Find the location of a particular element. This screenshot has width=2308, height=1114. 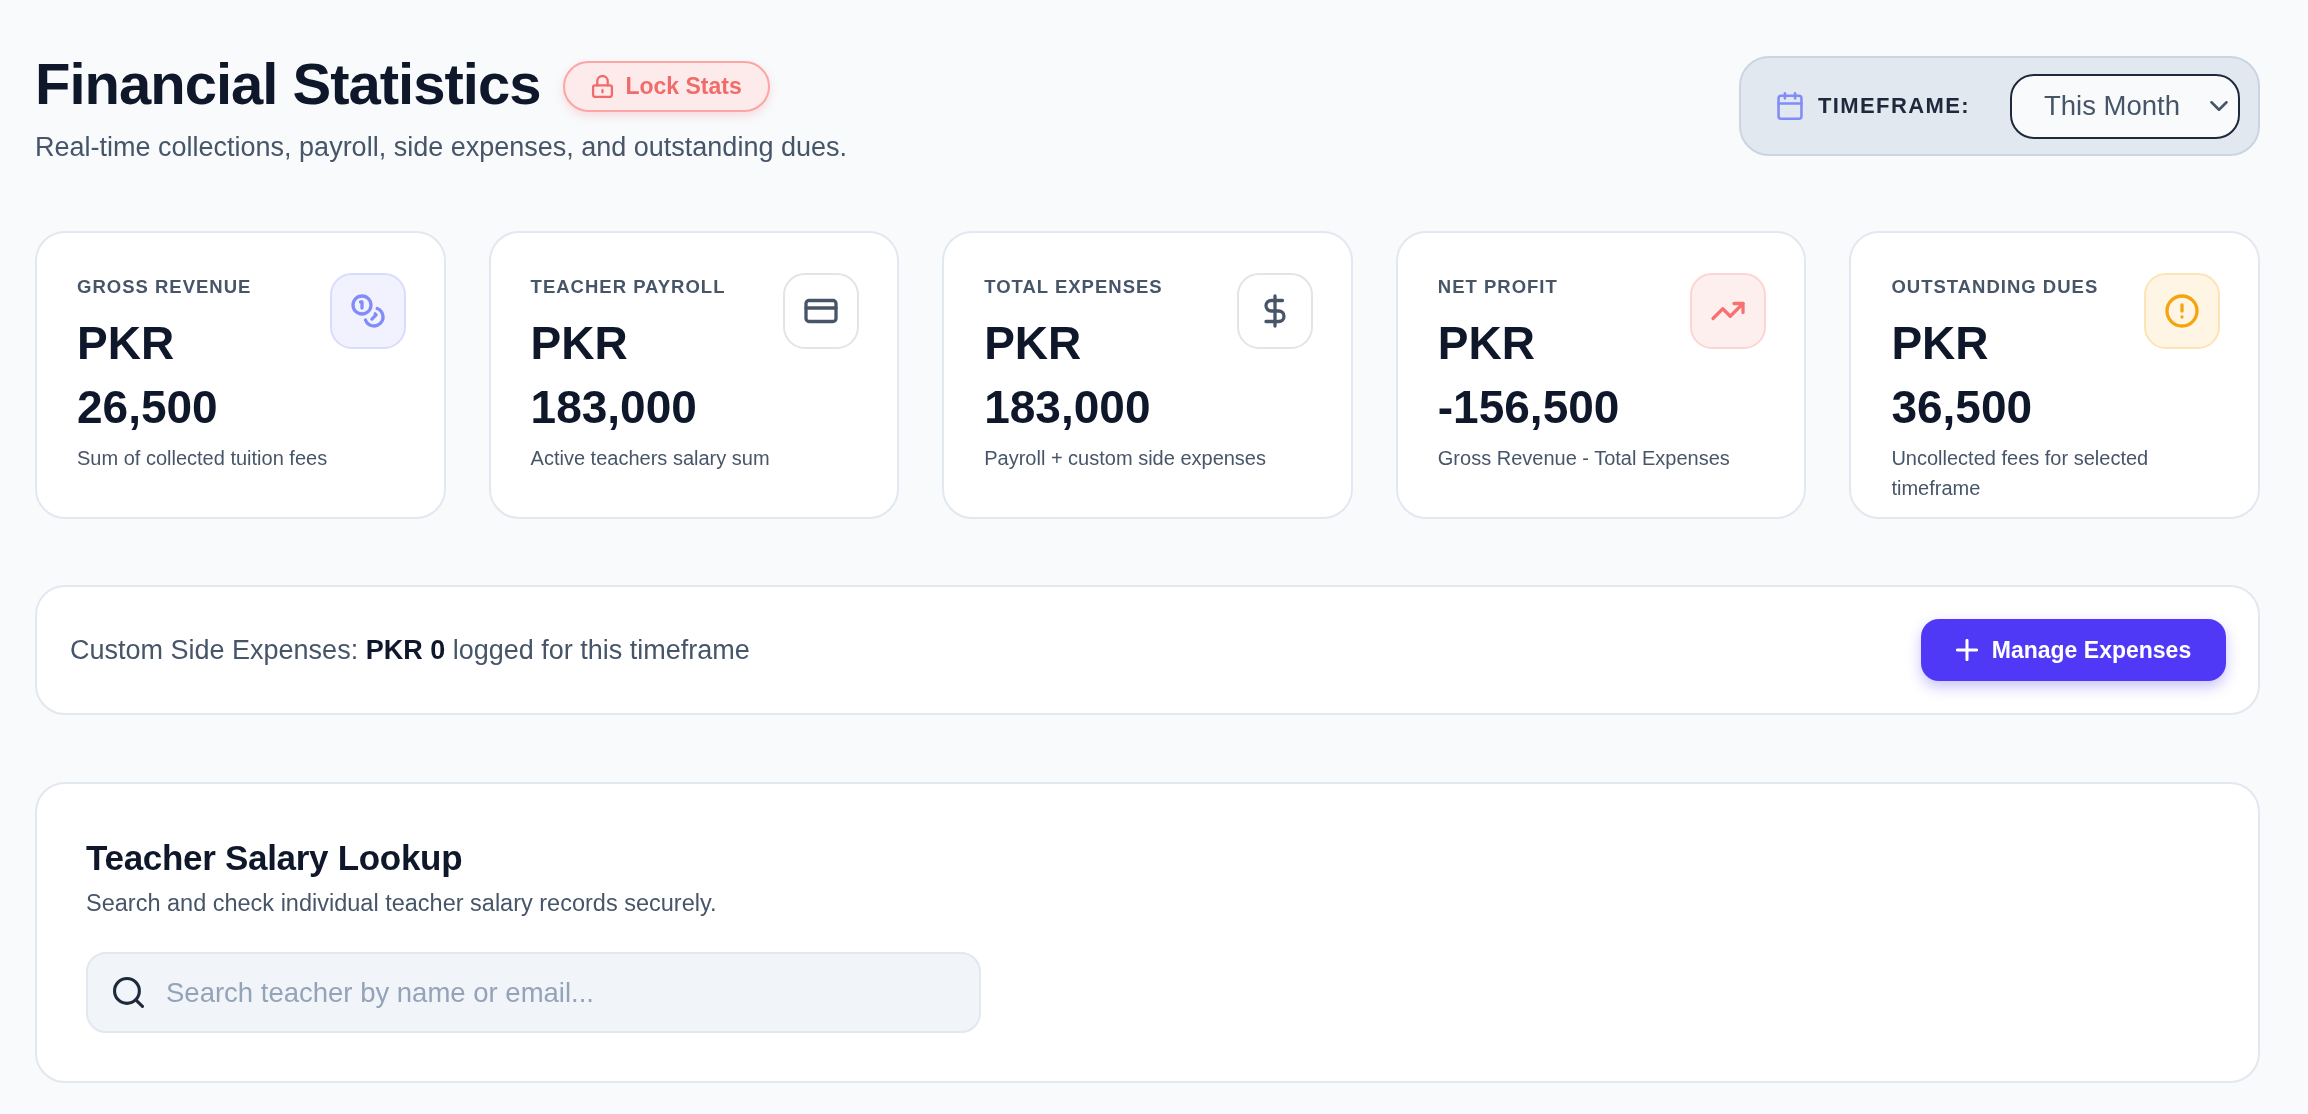

stat-value: PKR 36,500 is located at coordinates (1962, 375).